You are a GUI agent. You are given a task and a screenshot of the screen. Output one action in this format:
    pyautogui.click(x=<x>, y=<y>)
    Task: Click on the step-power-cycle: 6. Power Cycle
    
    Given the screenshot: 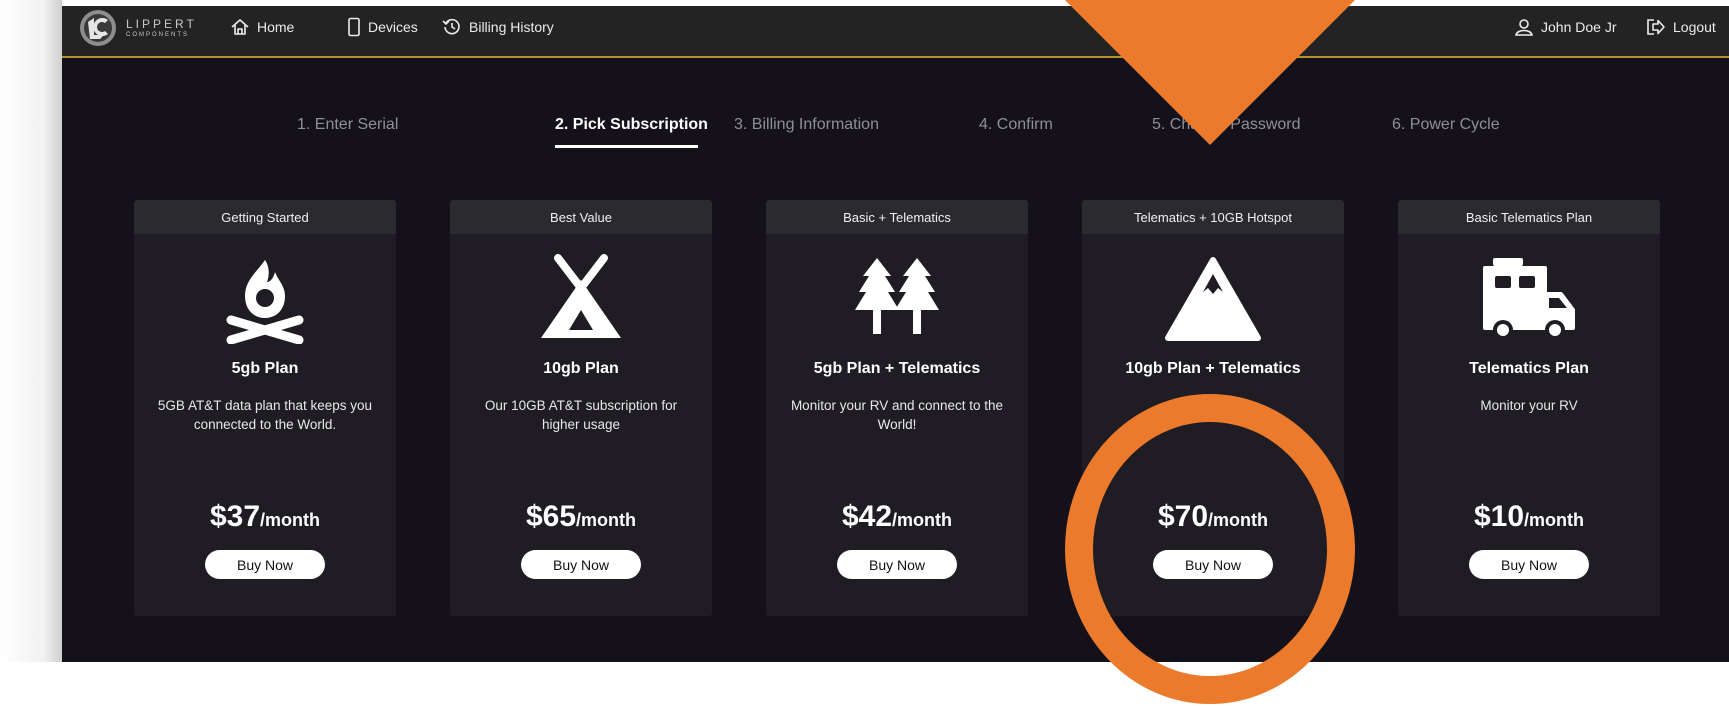 What is the action you would take?
    pyautogui.click(x=1446, y=125)
    